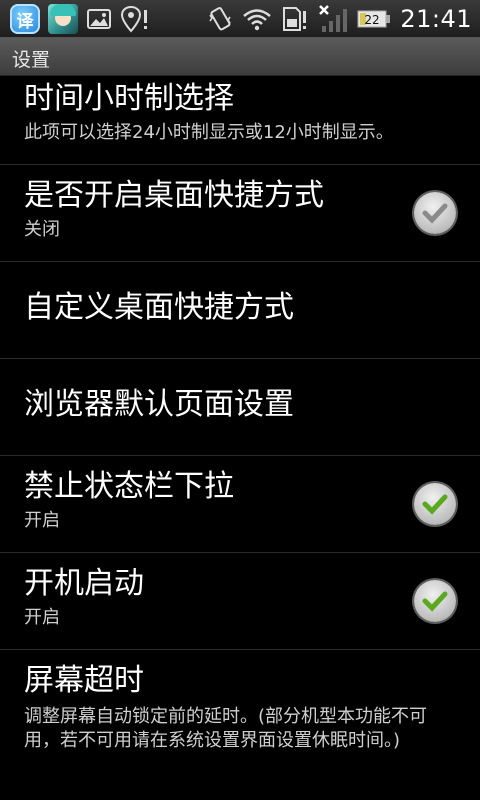  What do you see at coordinates (31, 60) in the screenshot?
I see `page-title: 设置` at bounding box center [31, 60].